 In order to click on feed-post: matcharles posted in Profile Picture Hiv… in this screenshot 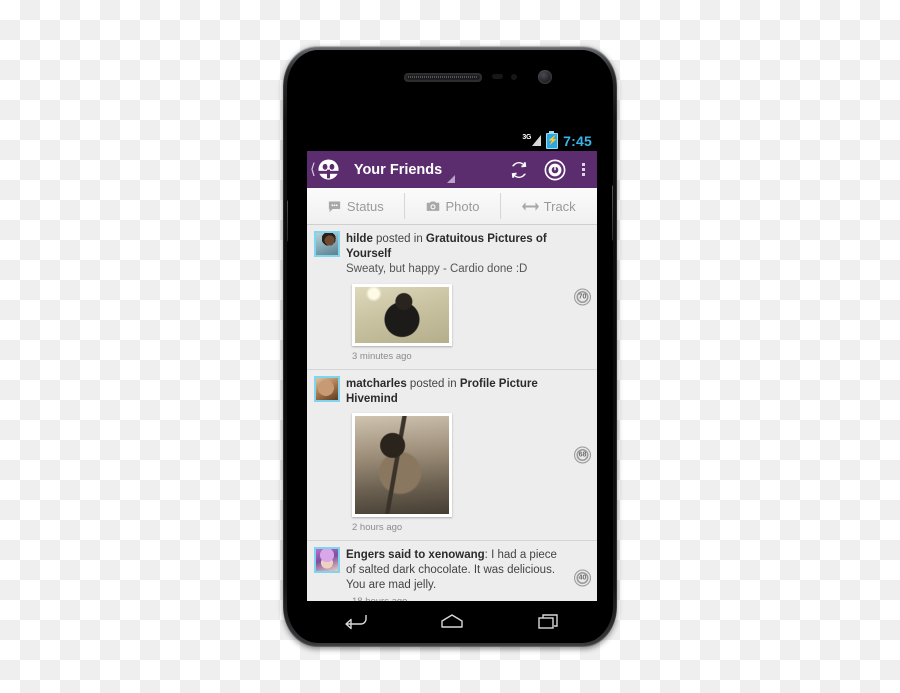, I will do `click(452, 455)`.